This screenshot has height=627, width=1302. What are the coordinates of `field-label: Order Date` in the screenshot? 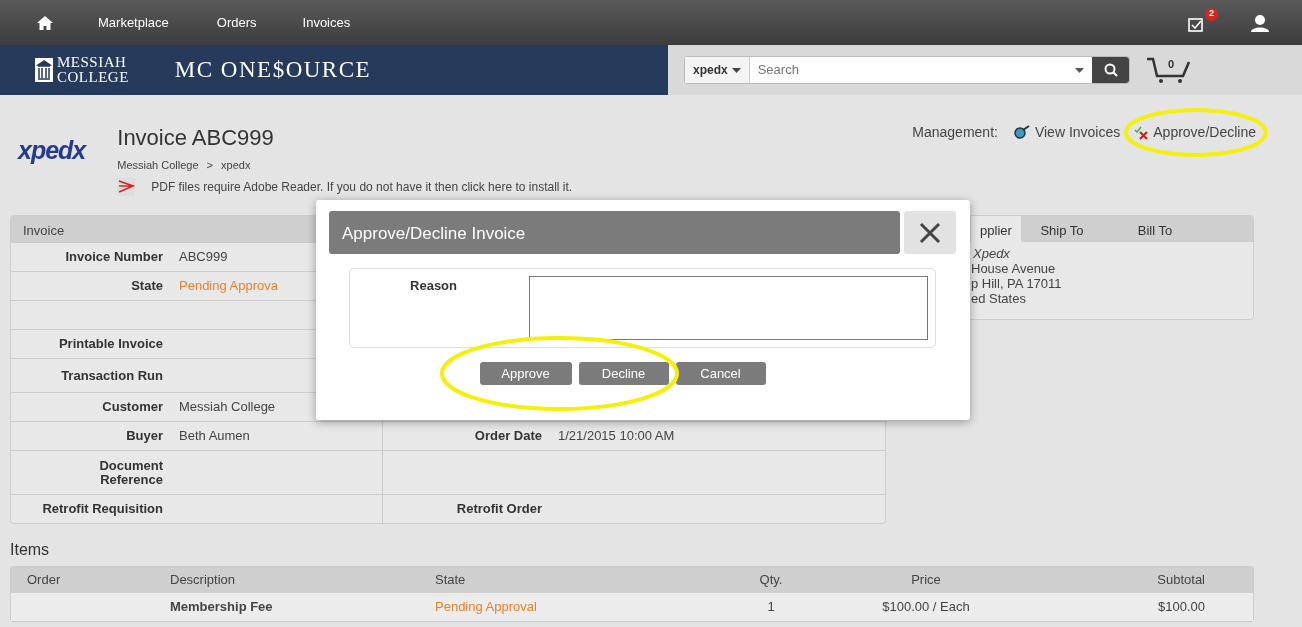 It's located at (508, 436).